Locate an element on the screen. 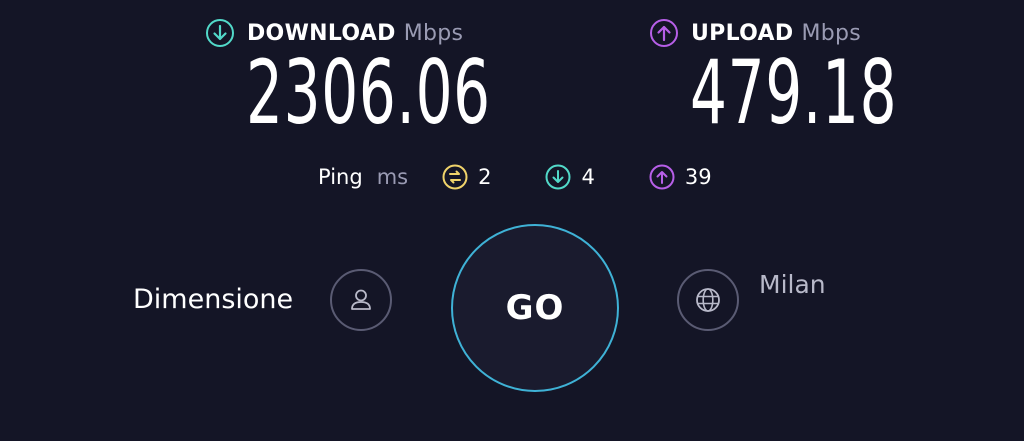  provider-button is located at coordinates (361, 300).